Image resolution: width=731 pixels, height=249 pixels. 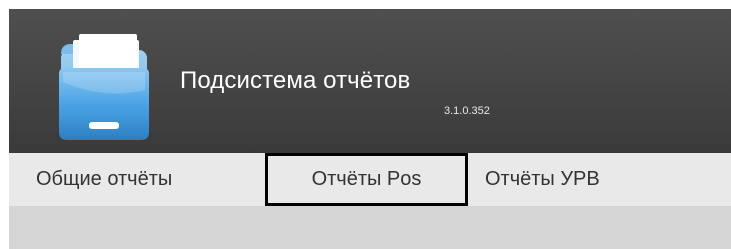 I want to click on tab-pos-reports: Отчёты Pos, so click(x=366, y=179).